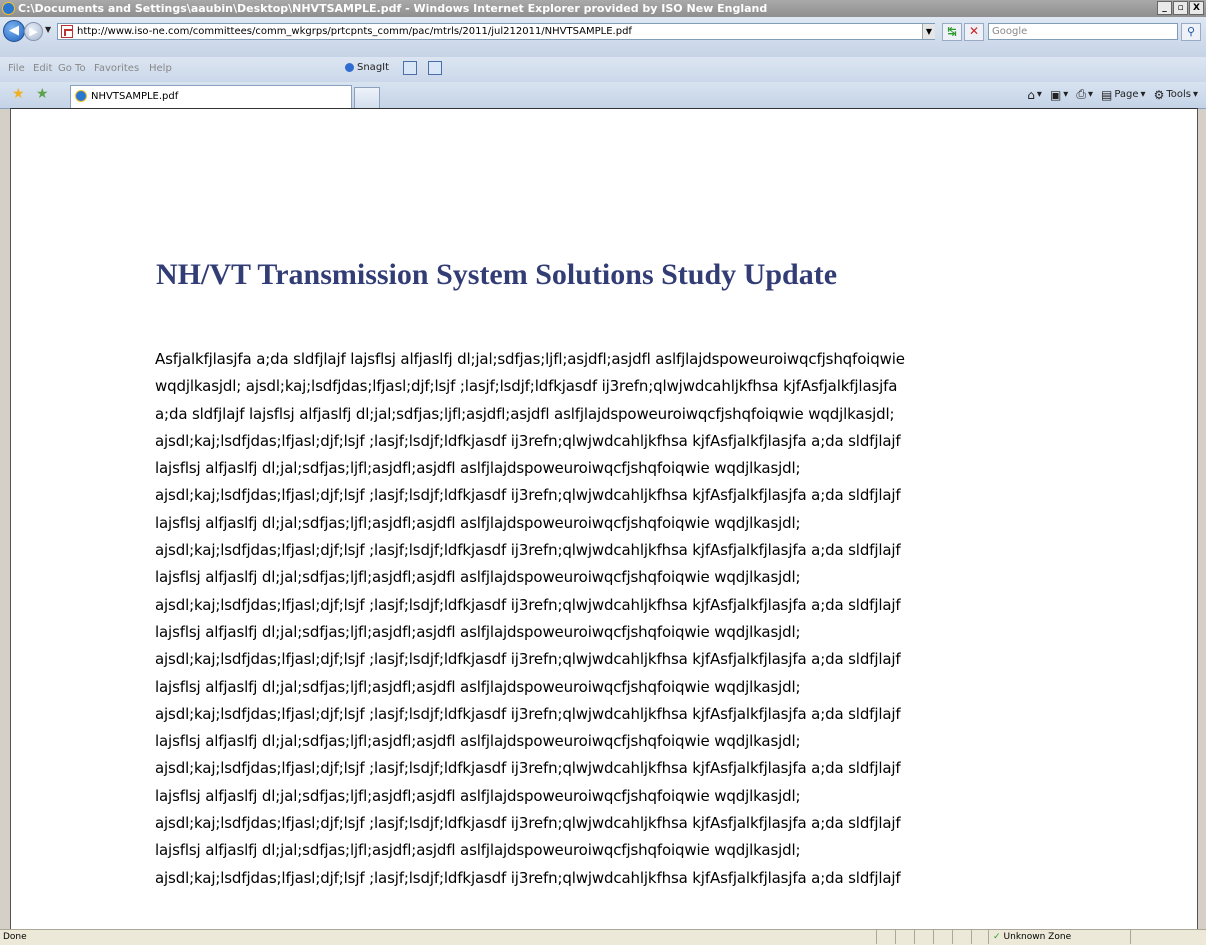 The width and height of the screenshot is (1206, 945). I want to click on status-panes, so click(933, 937).